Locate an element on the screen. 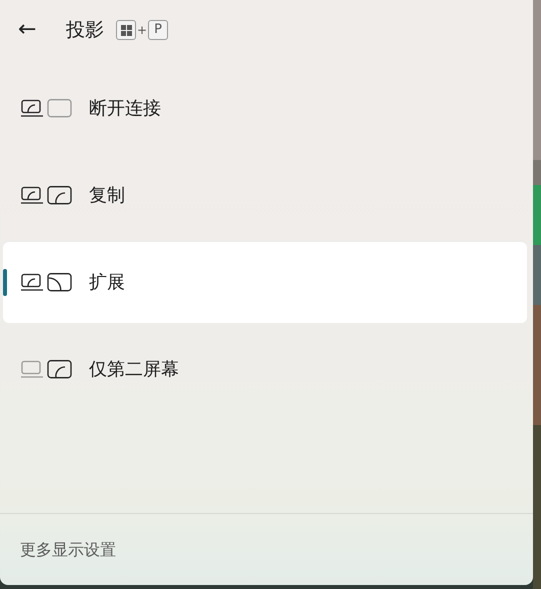 Image resolution: width=541 pixels, height=589 pixels. projection-option: 仅第二屏幕 is located at coordinates (265, 369).